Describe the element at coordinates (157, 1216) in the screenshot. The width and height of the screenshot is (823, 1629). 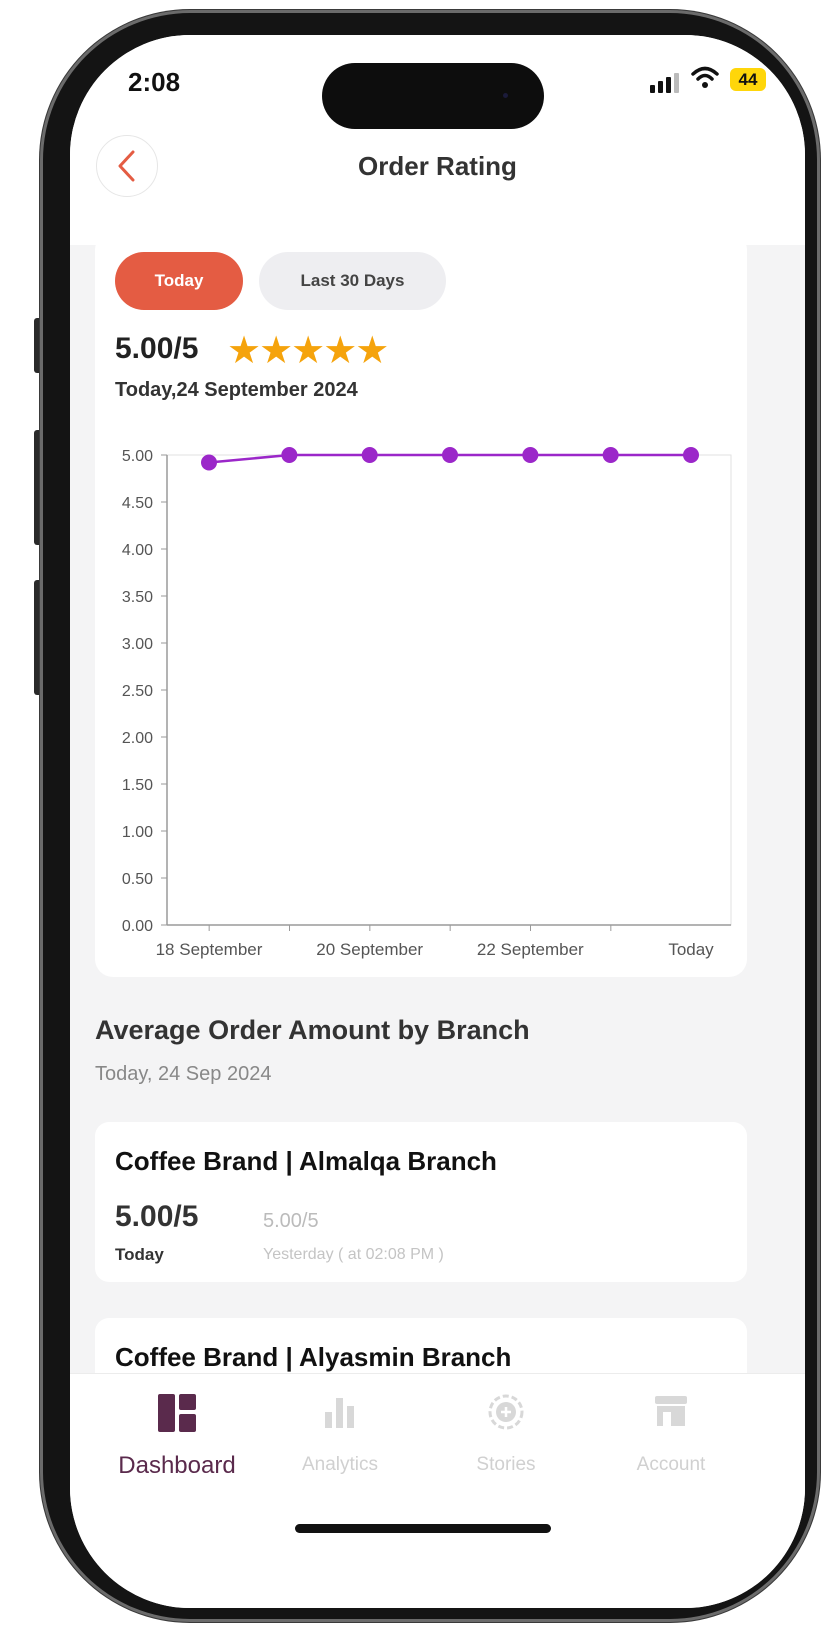
I see `branch-today-rating: 5.00/5` at that location.